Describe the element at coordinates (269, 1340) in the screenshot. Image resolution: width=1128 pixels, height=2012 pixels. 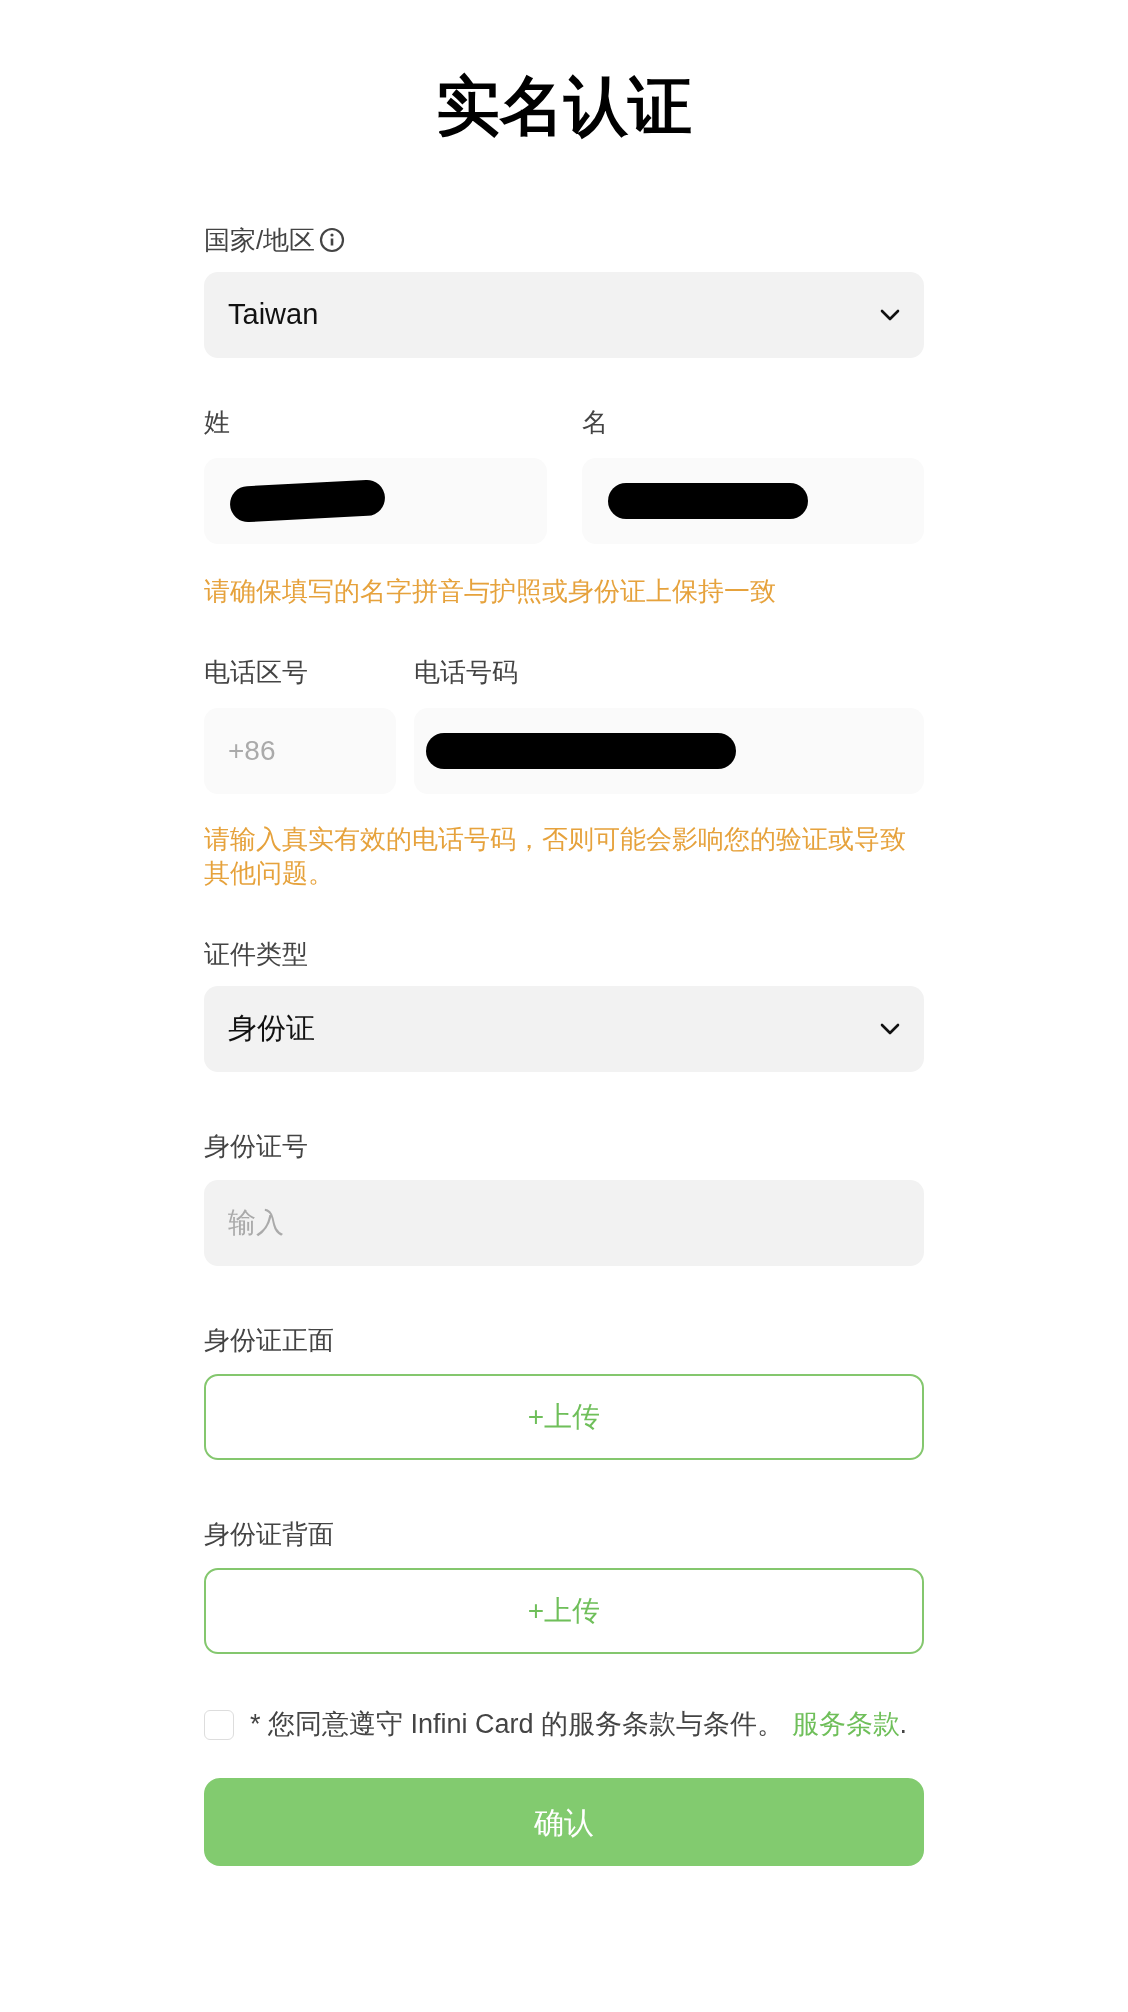
I see `field-label: 身份证正面` at that location.